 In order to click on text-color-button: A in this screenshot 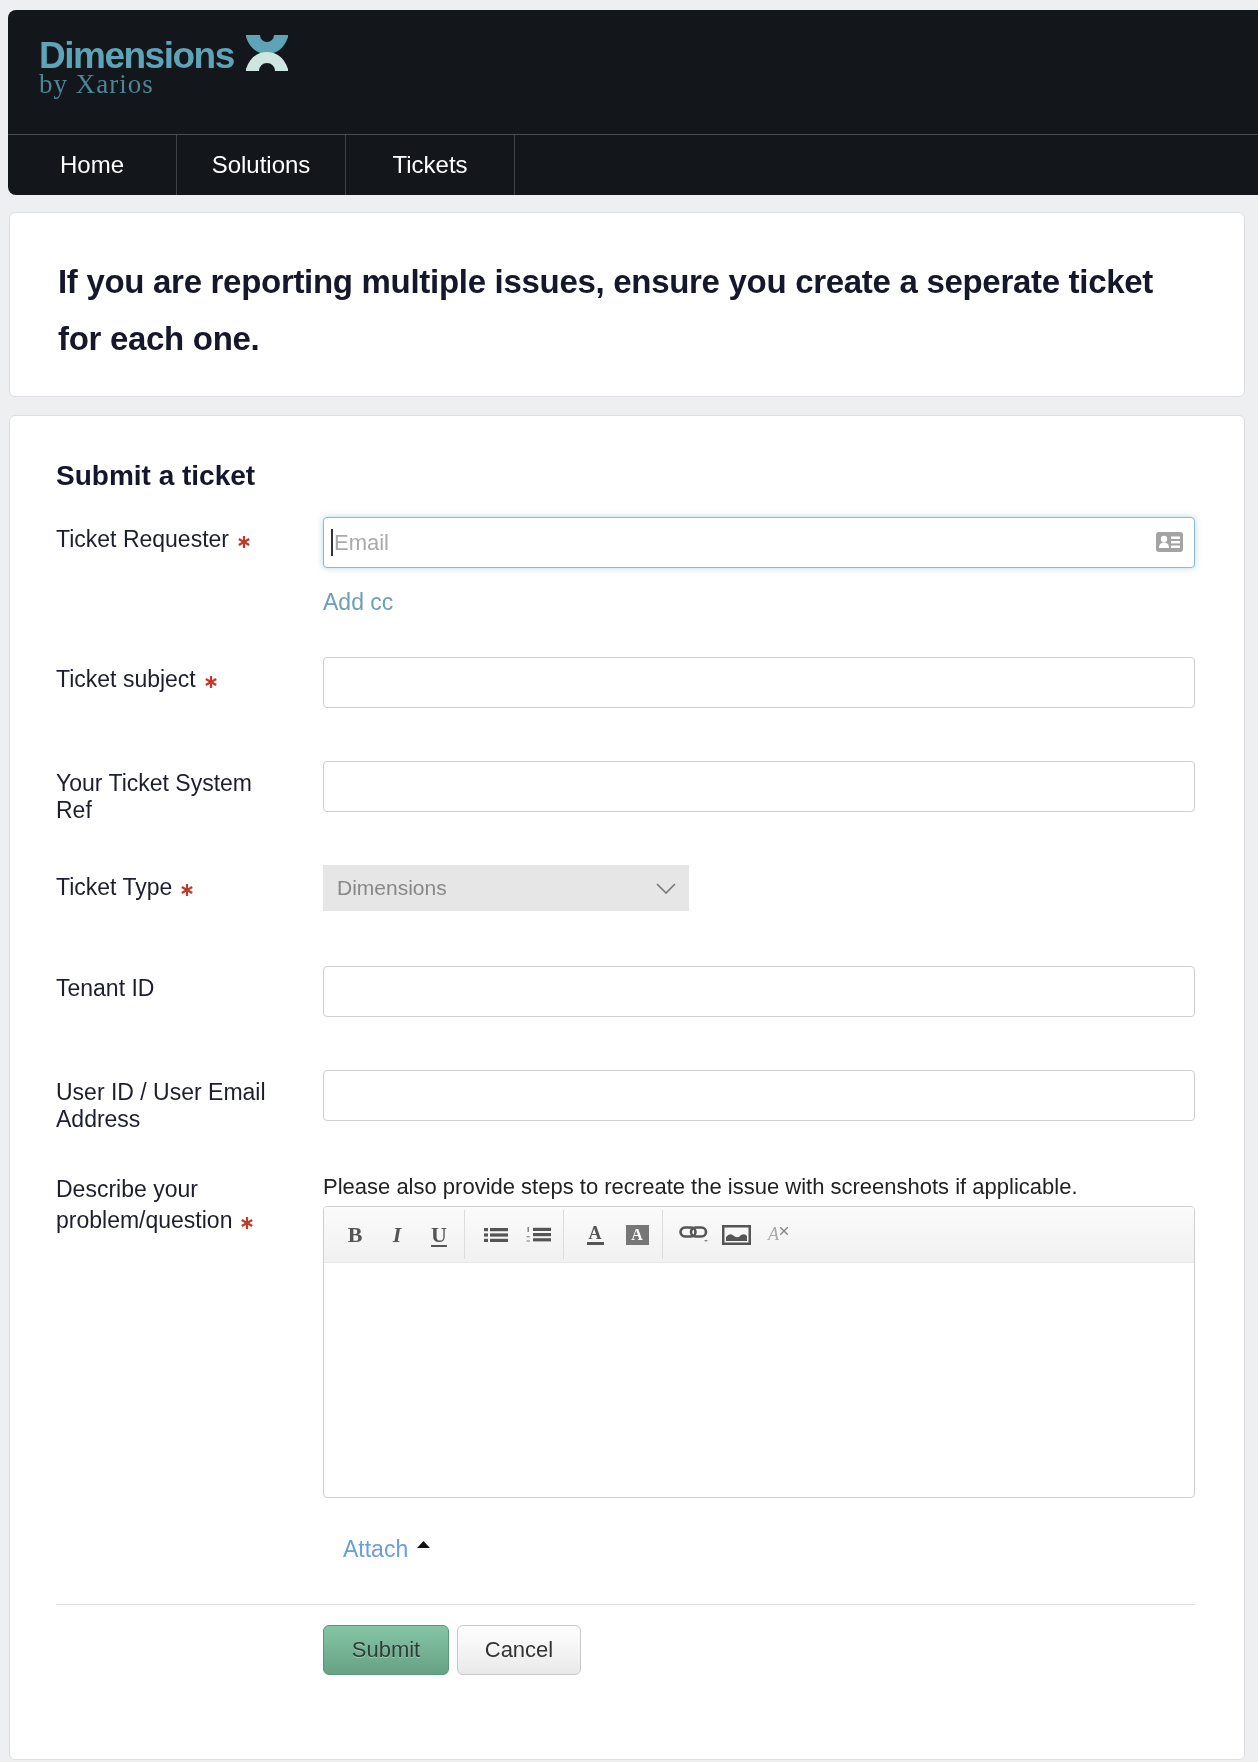, I will do `click(595, 1234)`.